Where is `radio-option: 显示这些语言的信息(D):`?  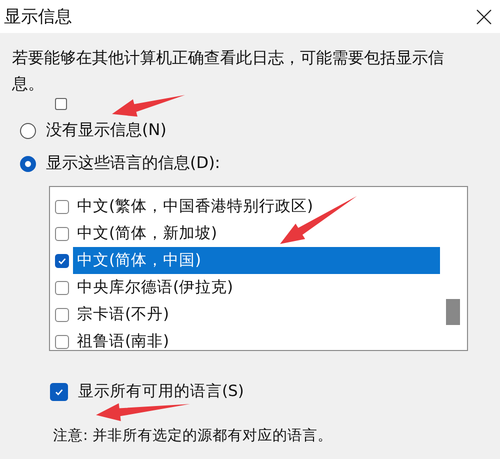
radio-option: 显示这些语言的信息(D): is located at coordinates (260, 163).